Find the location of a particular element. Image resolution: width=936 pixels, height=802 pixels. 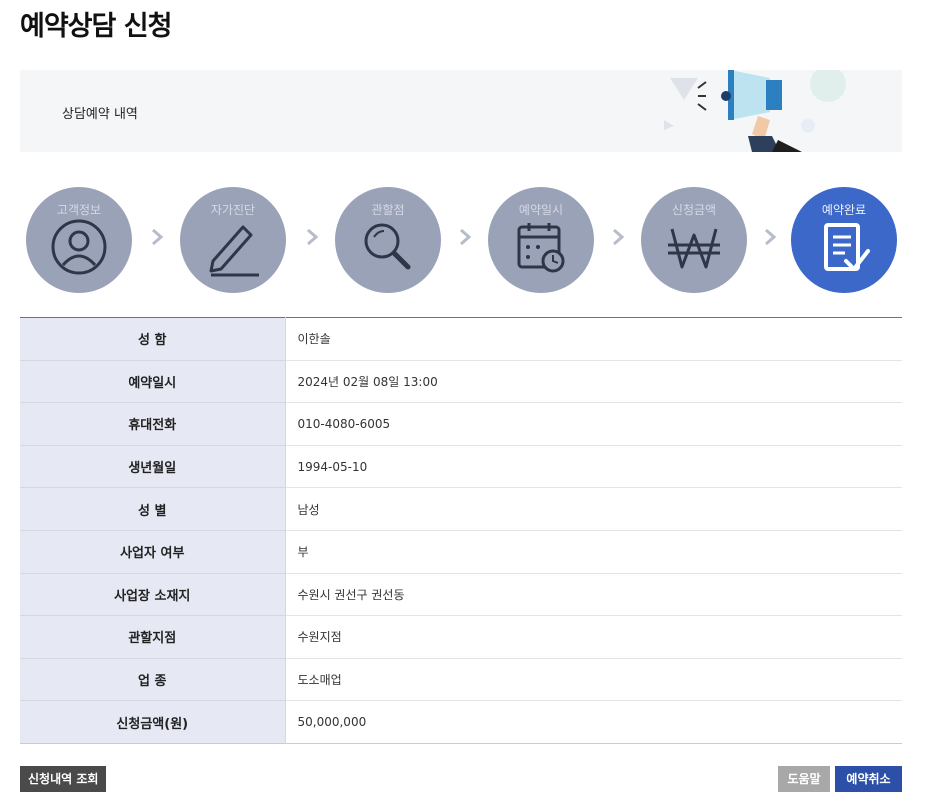

row-label: 휴대전화 is located at coordinates (153, 424).